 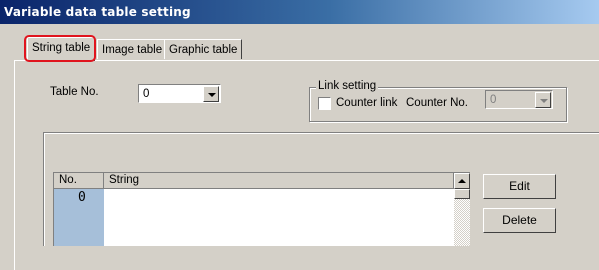 I want to click on tab-image-table: Image table, so click(x=132, y=49).